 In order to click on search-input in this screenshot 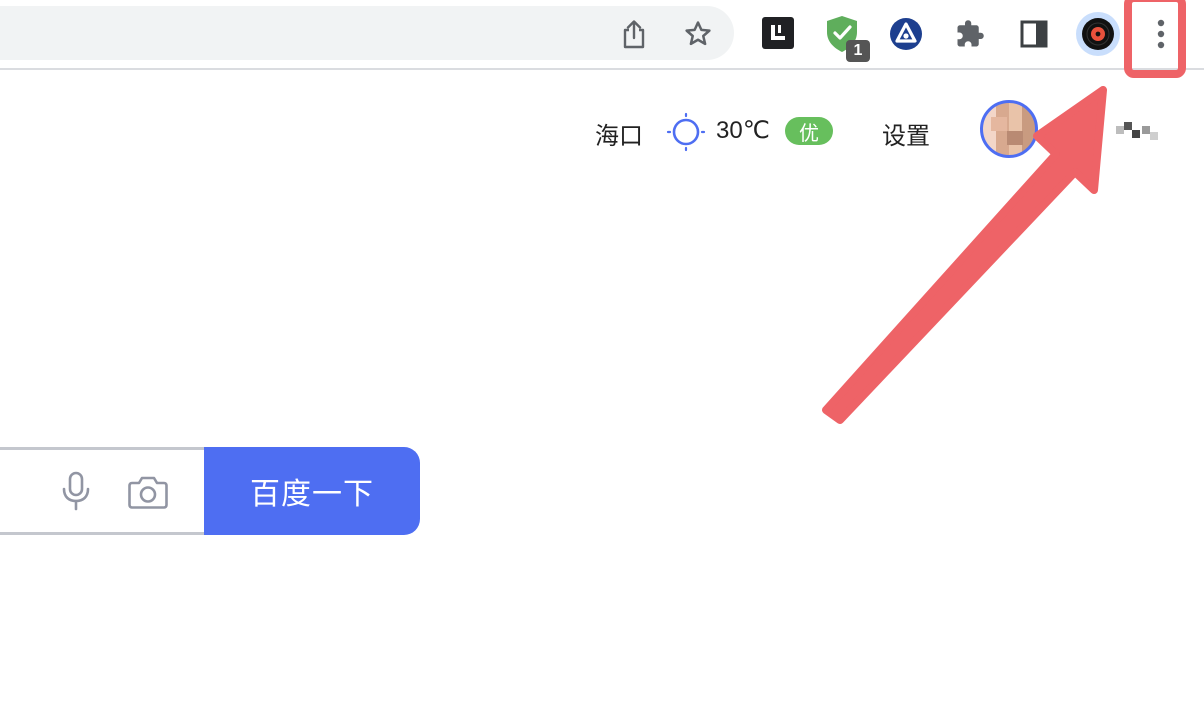, I will do `click(107, 491)`.